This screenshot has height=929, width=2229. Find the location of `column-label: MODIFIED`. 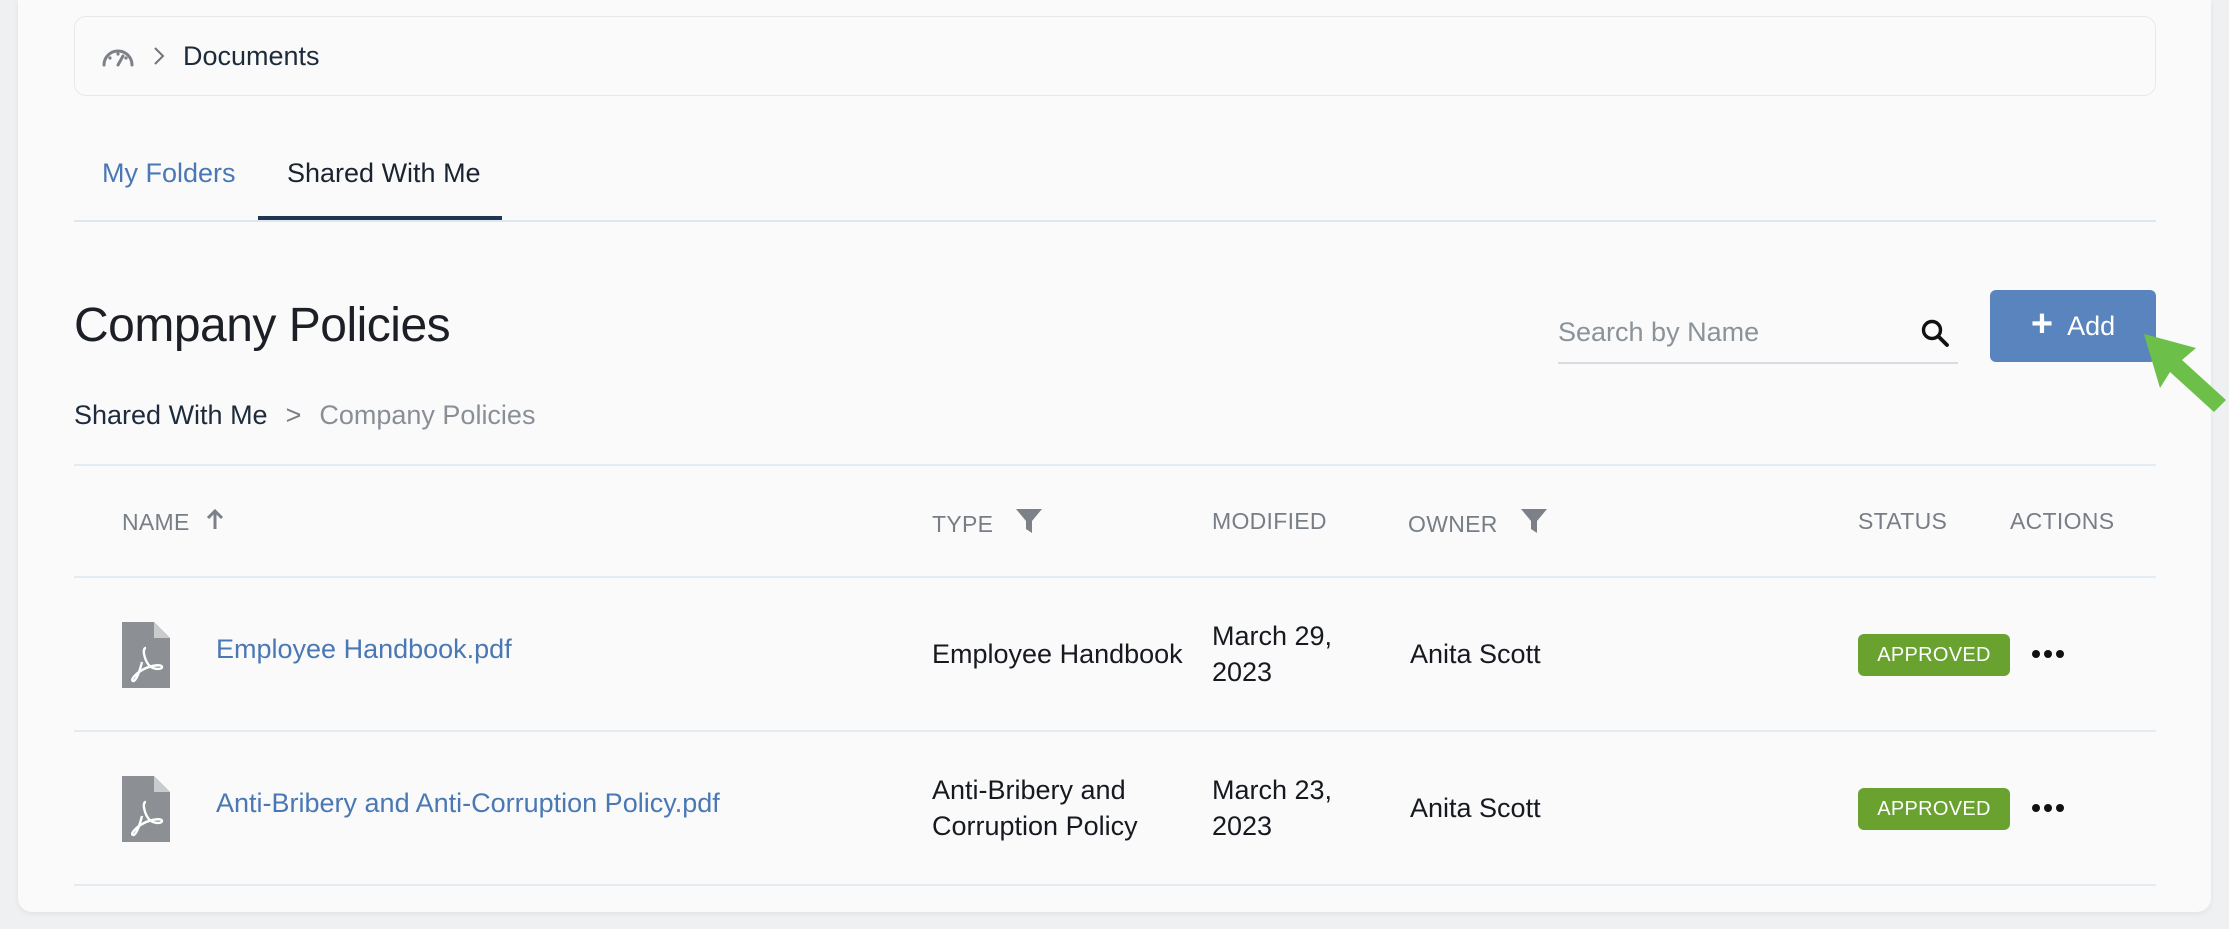

column-label: MODIFIED is located at coordinates (1269, 521).